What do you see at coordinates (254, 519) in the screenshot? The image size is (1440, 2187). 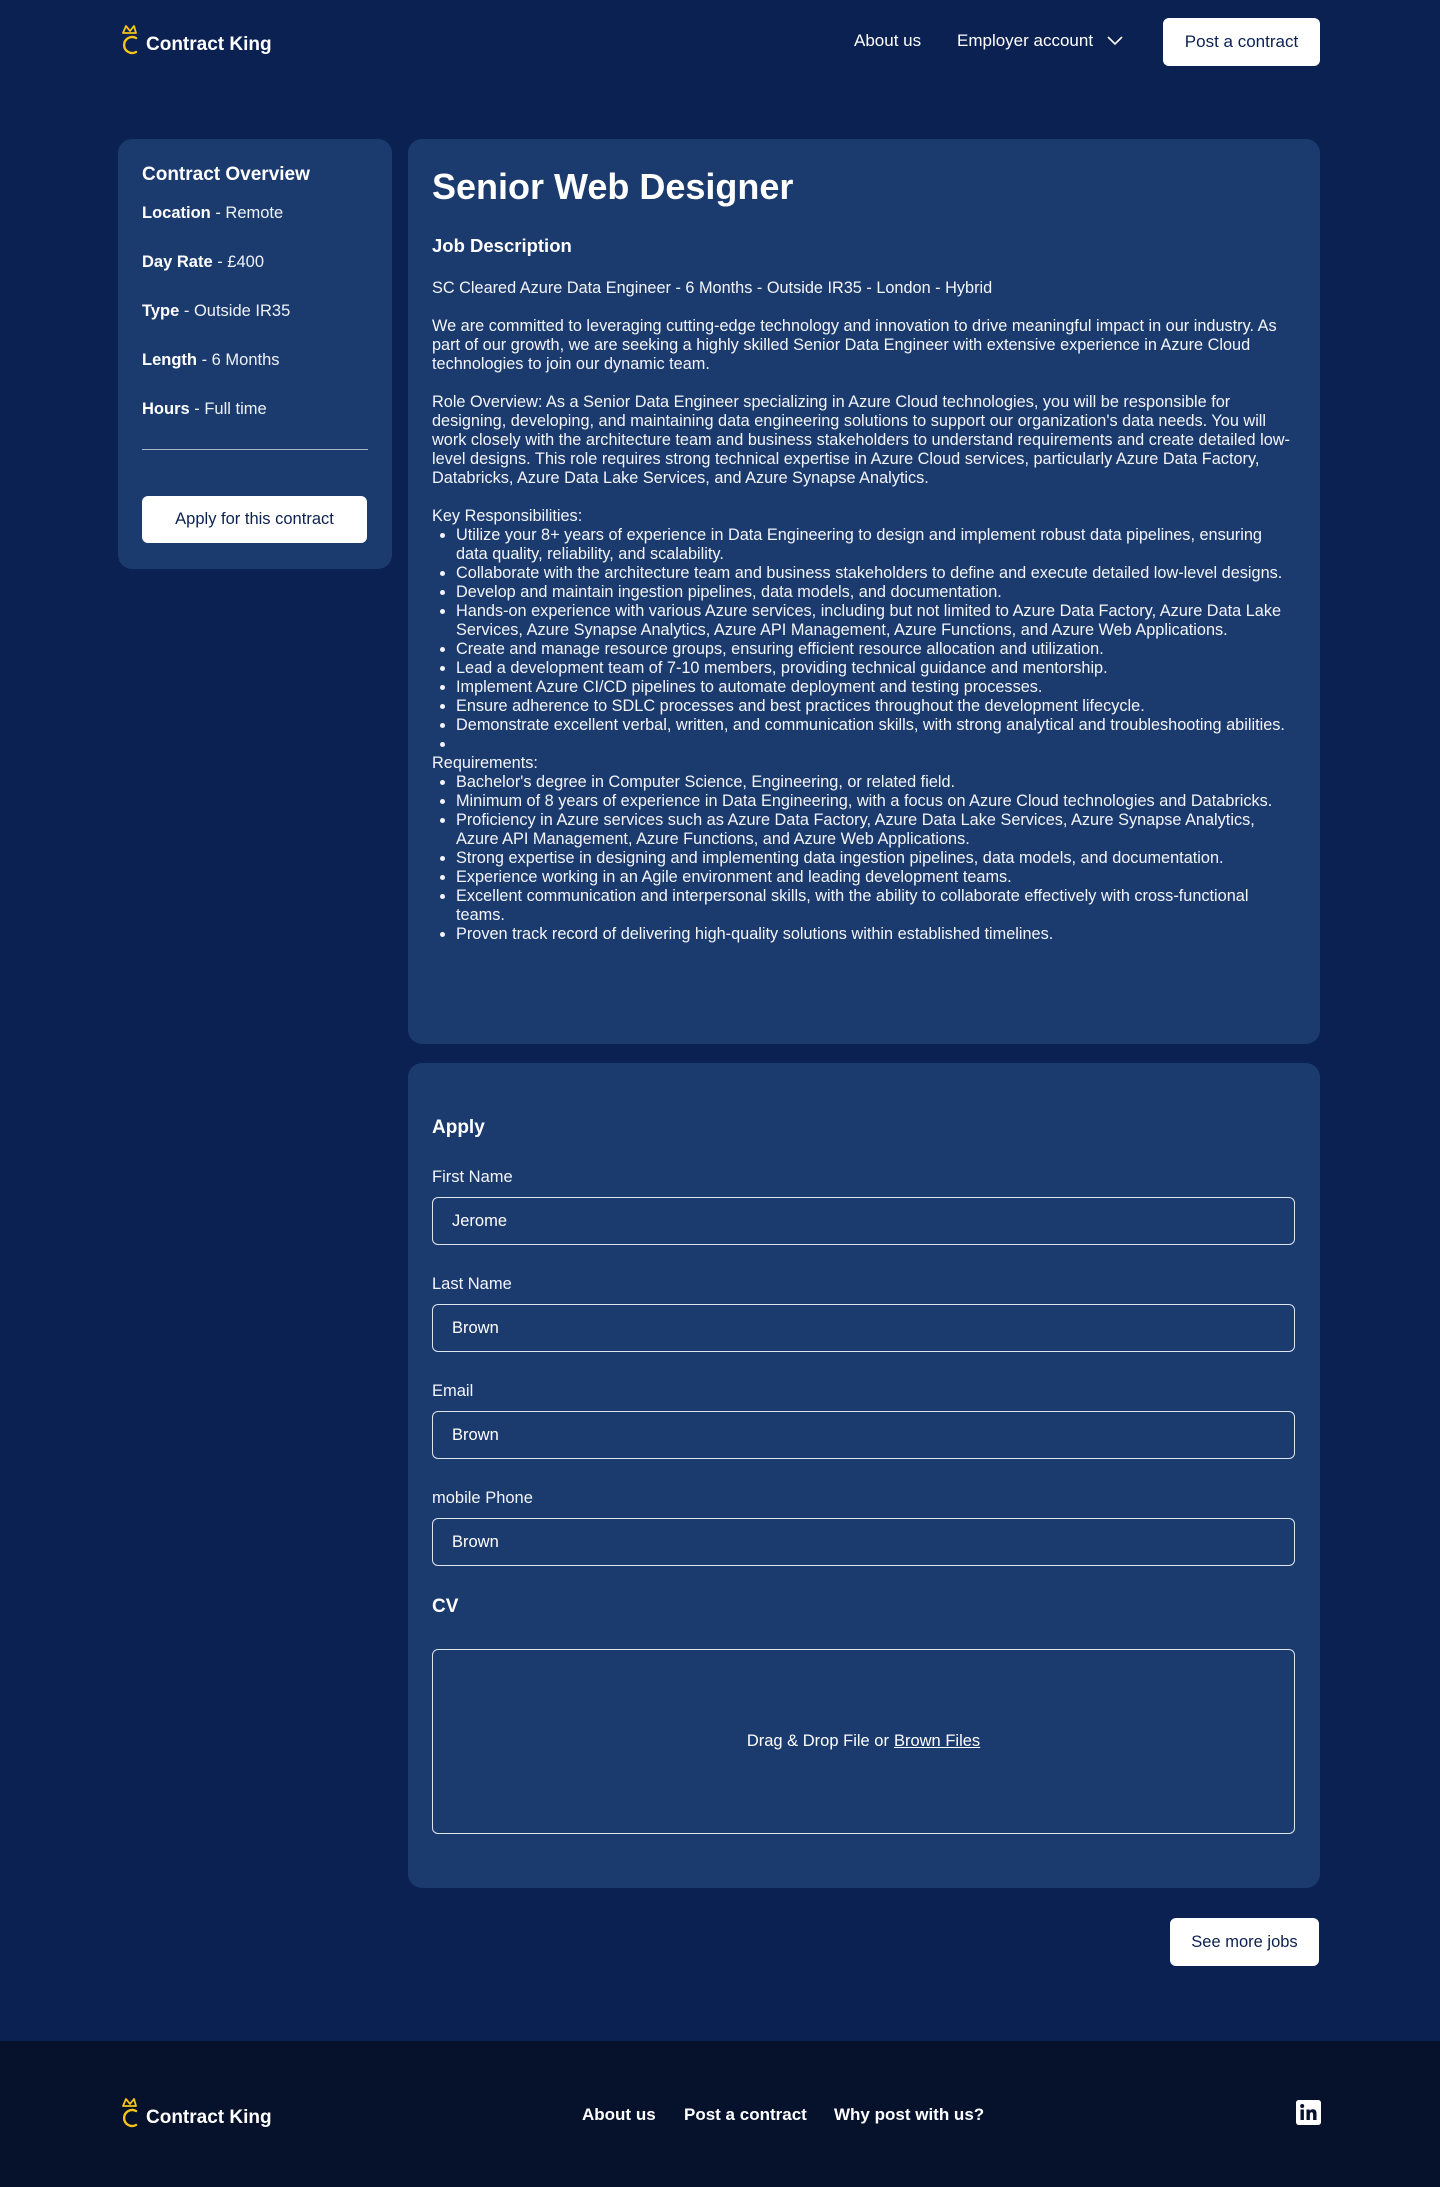 I see `apply-for-contract-button: Apply for this contract` at bounding box center [254, 519].